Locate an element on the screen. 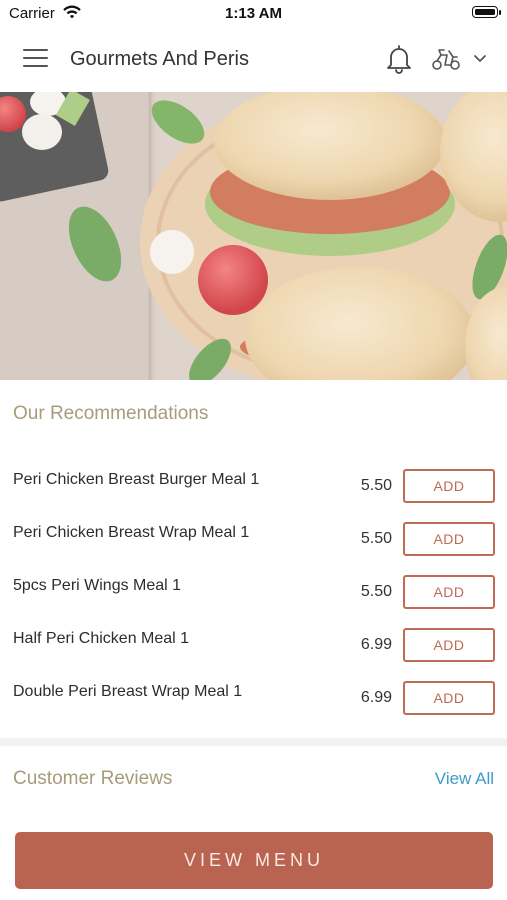 This screenshot has width=507, height=900. status-bar: Carrier 1:13 AM is located at coordinates (253, 14).